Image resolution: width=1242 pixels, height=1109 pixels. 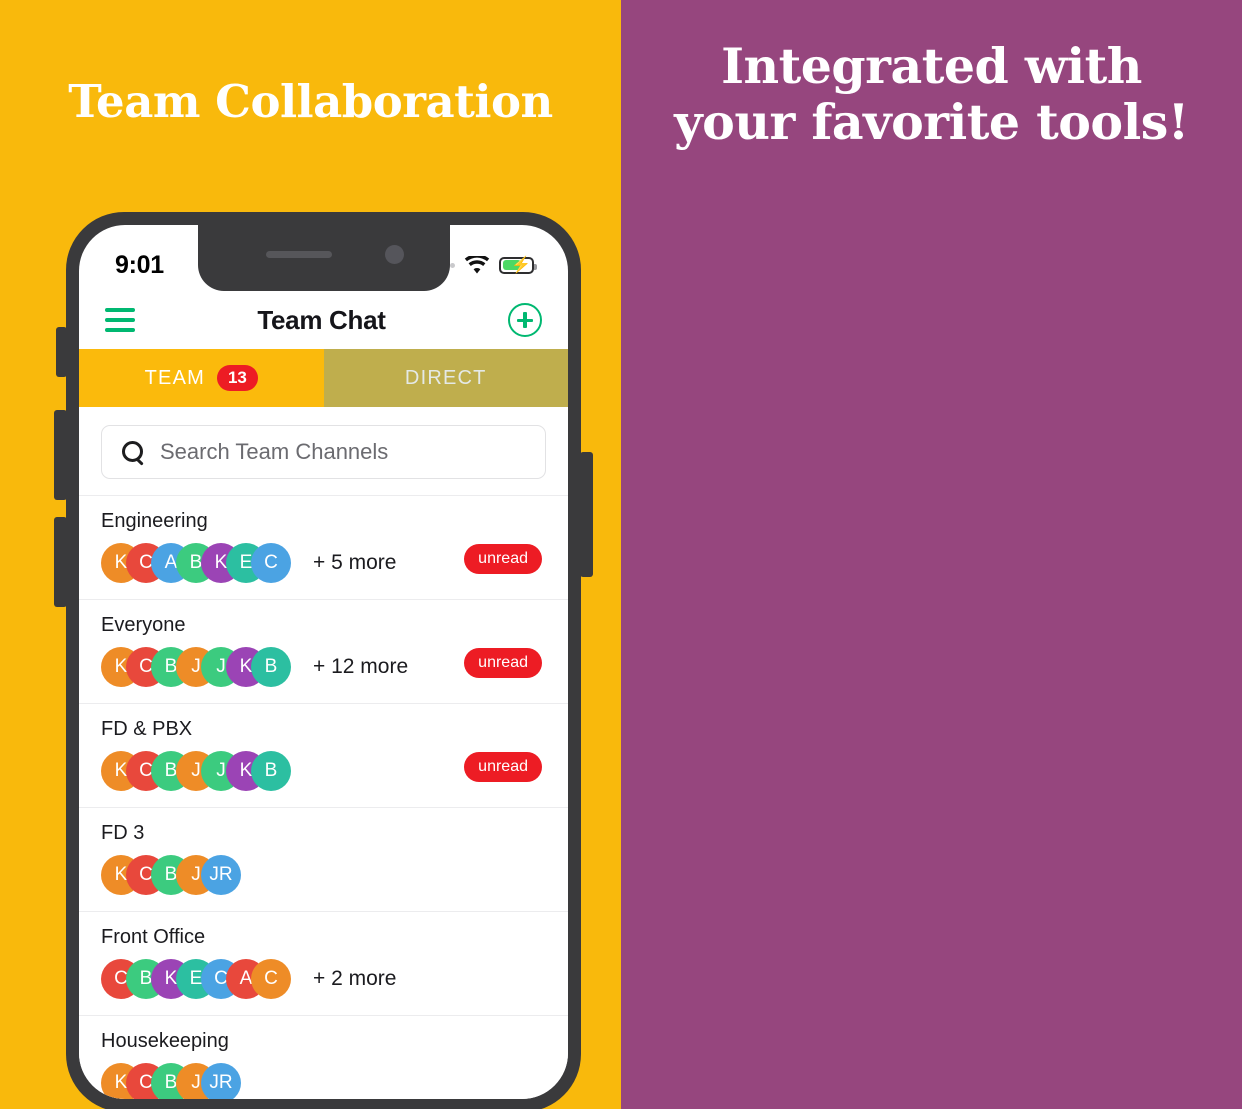 What do you see at coordinates (123, 833) in the screenshot?
I see `channel-name: FD 3` at bounding box center [123, 833].